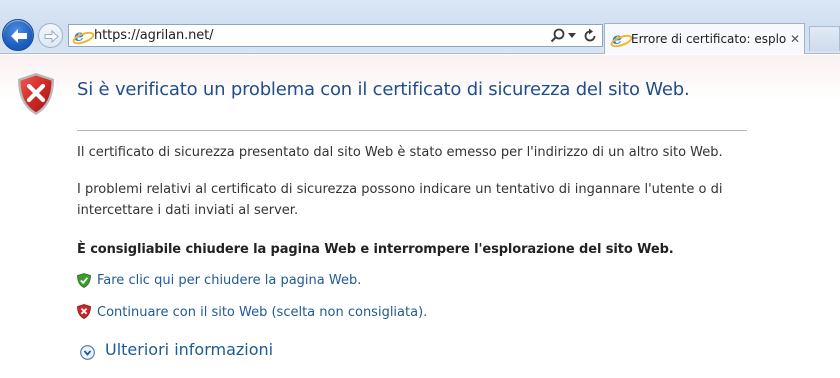 Image resolution: width=840 pixels, height=378 pixels. I want to click on back-arrow-icon, so click(19, 36).